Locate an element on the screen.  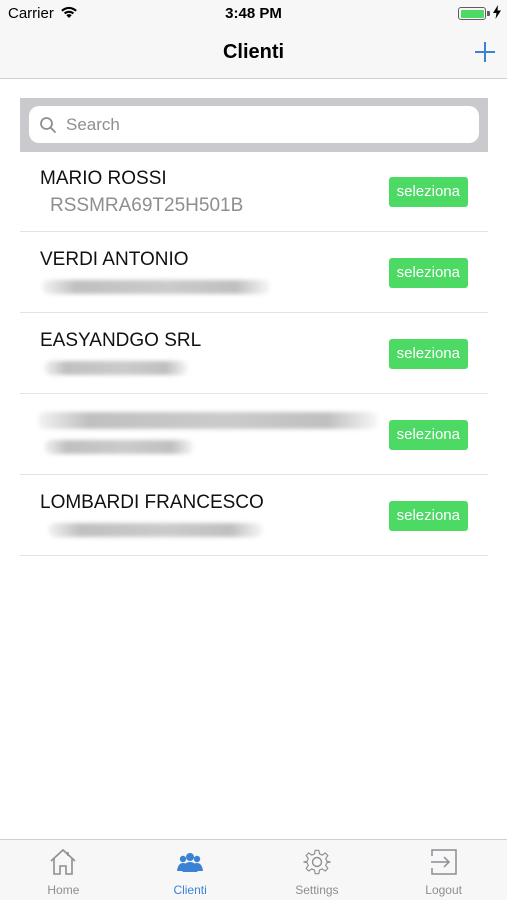
client-name: EASYANDGO SRL is located at coordinates (121, 340).